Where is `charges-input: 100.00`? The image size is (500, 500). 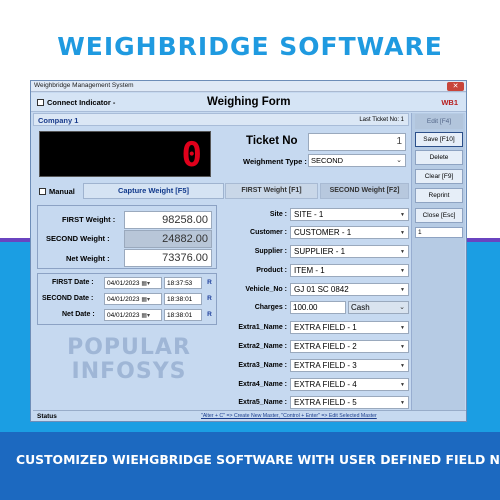 charges-input: 100.00 is located at coordinates (318, 307).